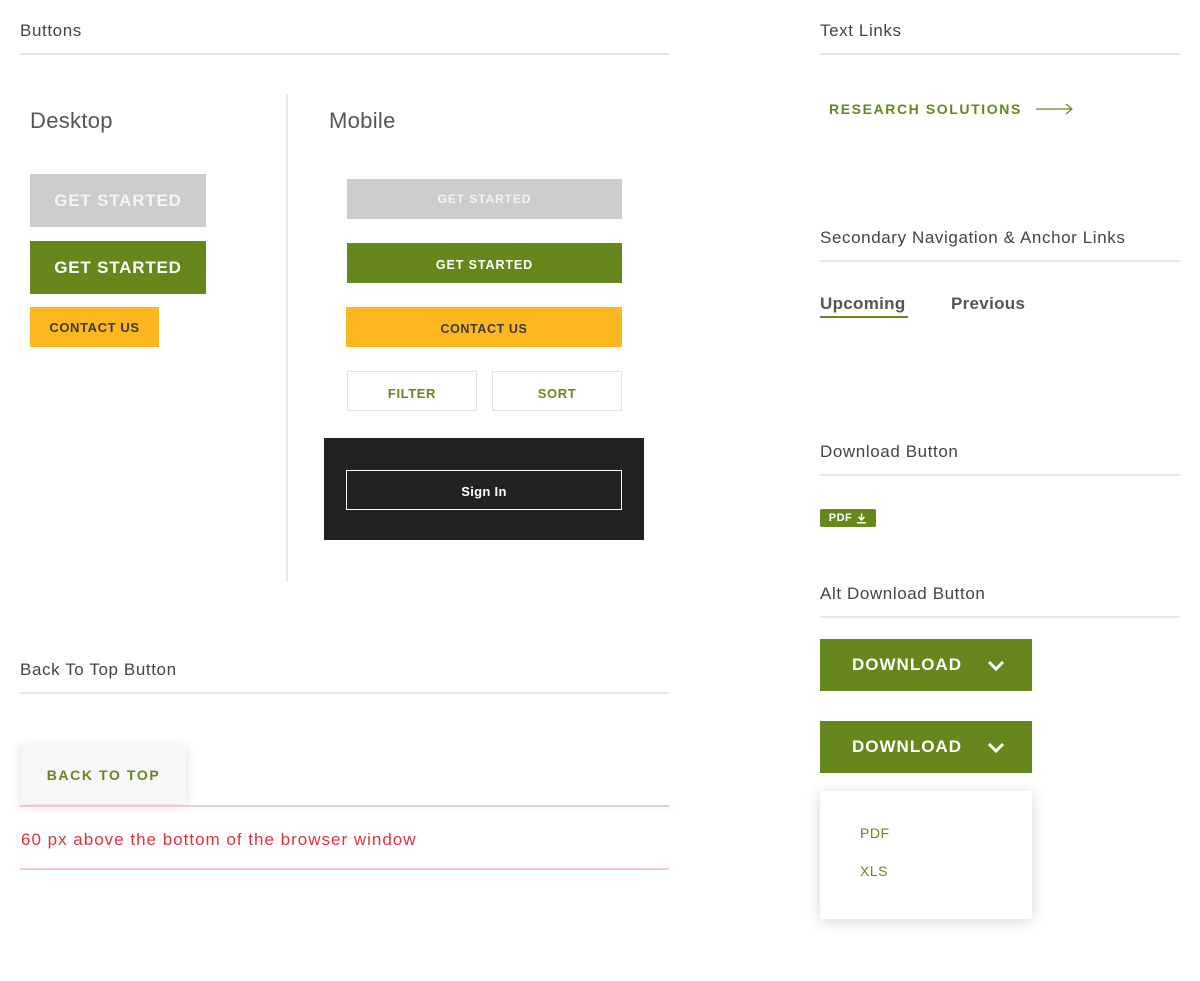 The height and width of the screenshot is (981, 1200). Describe the element at coordinates (118, 267) in the screenshot. I see `desktop-get-started-button: GET STARTED` at that location.